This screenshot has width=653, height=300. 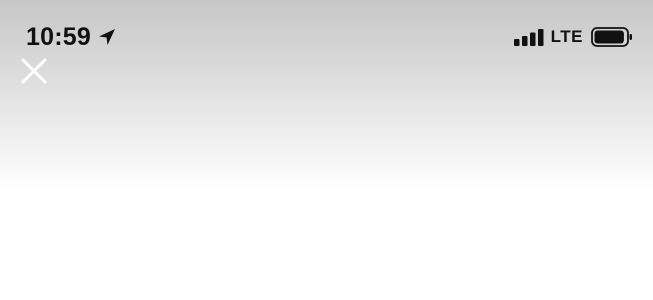 What do you see at coordinates (34, 71) in the screenshot?
I see `close-button` at bounding box center [34, 71].